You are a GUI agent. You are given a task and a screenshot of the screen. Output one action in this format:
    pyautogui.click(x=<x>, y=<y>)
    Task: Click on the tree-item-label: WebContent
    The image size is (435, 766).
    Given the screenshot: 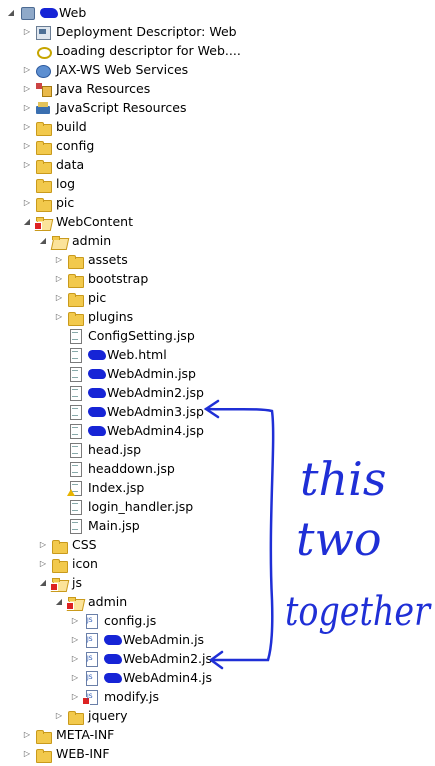 What is the action you would take?
    pyautogui.click(x=94, y=221)
    